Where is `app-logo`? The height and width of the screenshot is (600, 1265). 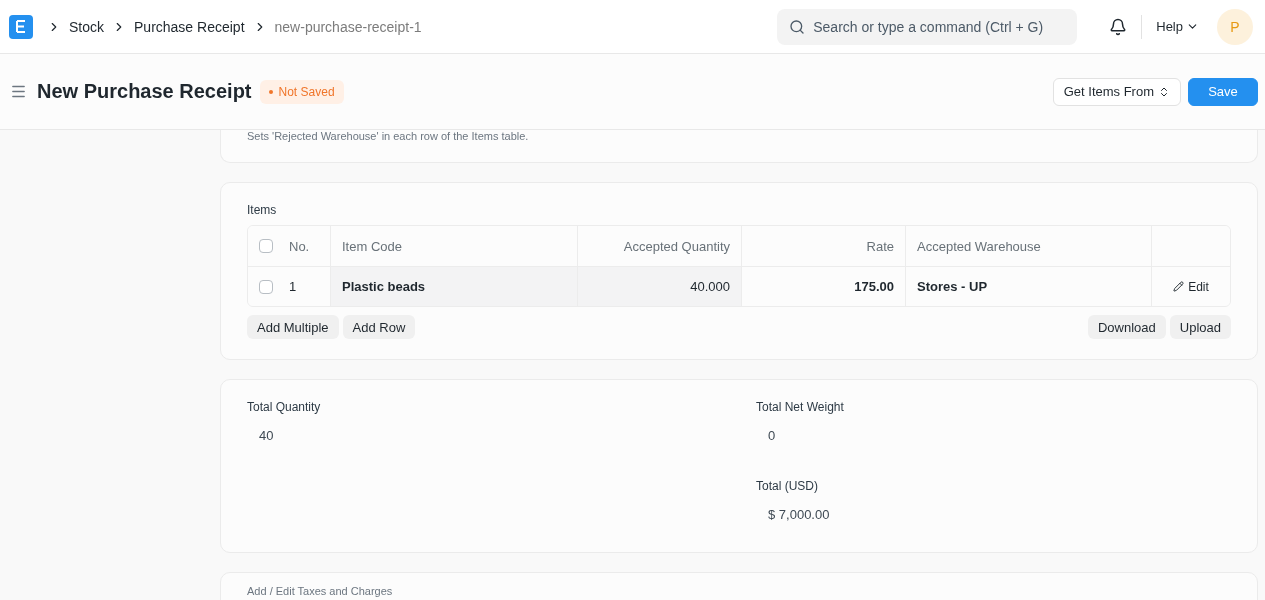
app-logo is located at coordinates (21, 26).